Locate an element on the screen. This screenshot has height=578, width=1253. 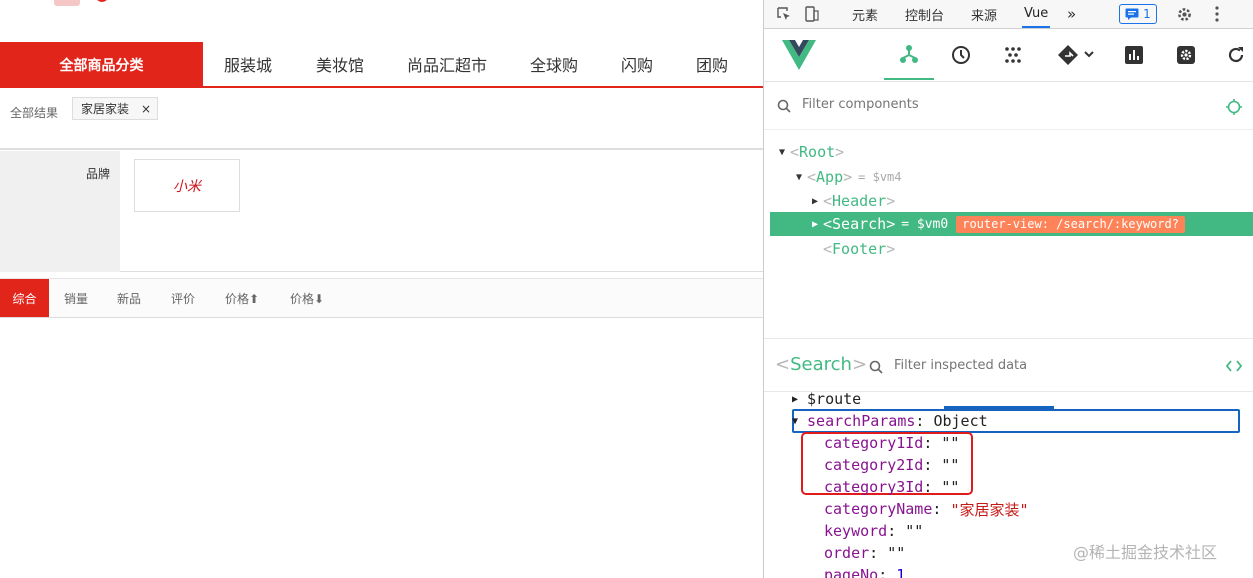
sort-tab-price-desc: 价格⬇ is located at coordinates (307, 298).